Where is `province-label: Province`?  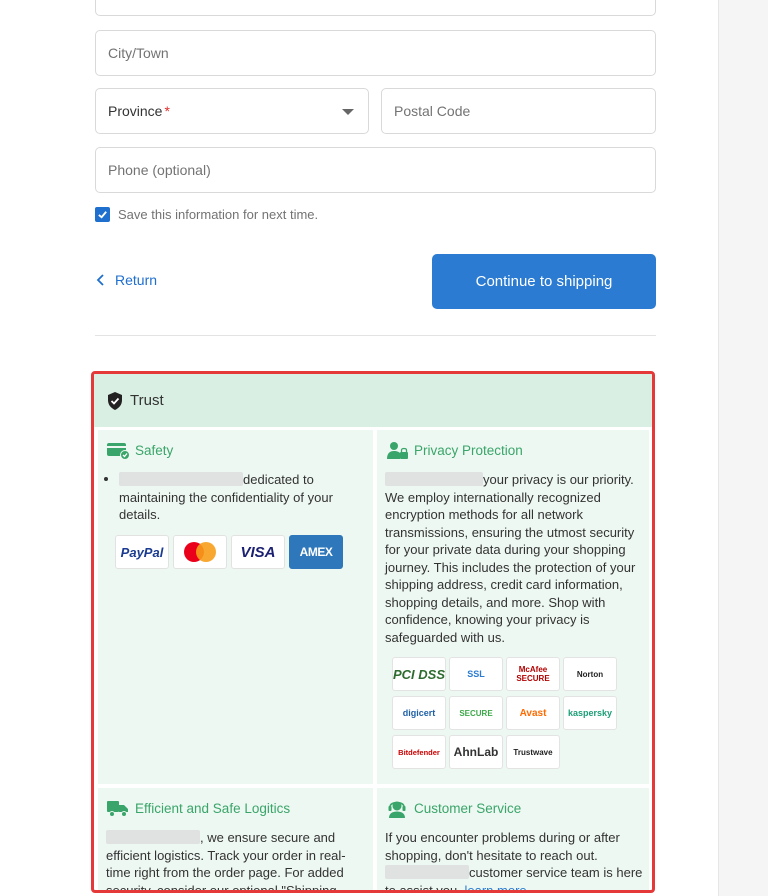
province-label: Province is located at coordinates (135, 111).